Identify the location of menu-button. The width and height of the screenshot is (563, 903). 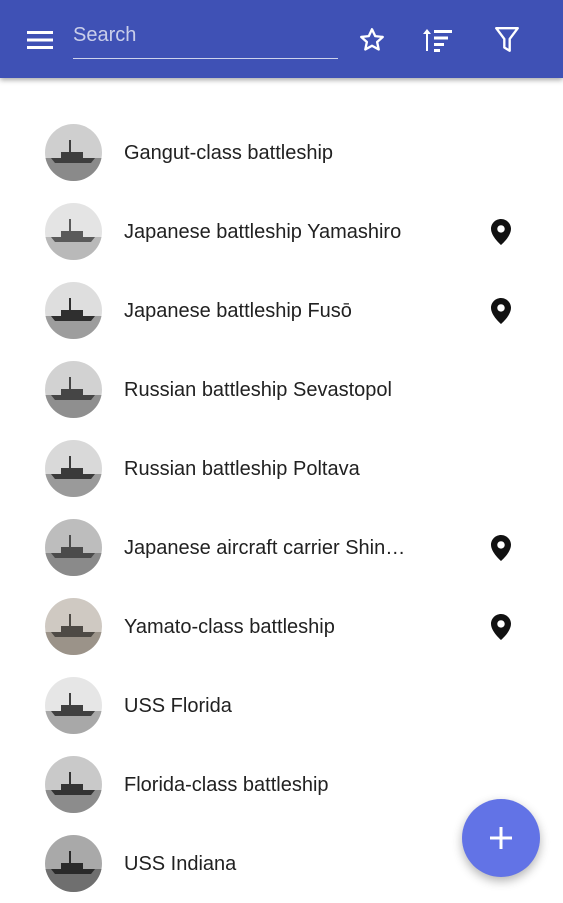
(40, 40).